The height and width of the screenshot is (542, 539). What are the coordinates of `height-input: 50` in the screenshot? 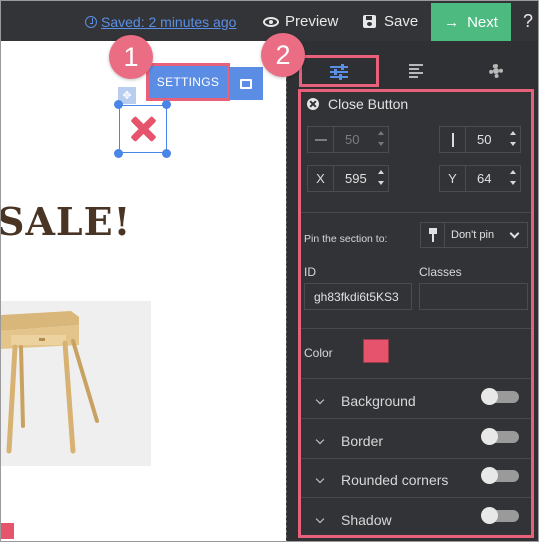 It's located at (493, 139).